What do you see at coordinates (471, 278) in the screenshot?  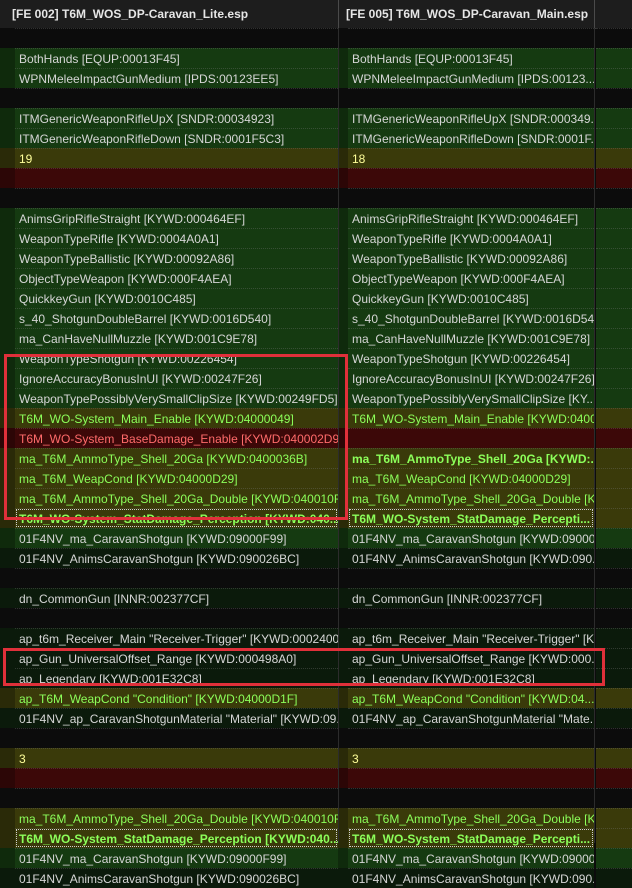 I see `cell-main-esp: ObjectTypeWeapon [KYWD:000F4AEA]` at bounding box center [471, 278].